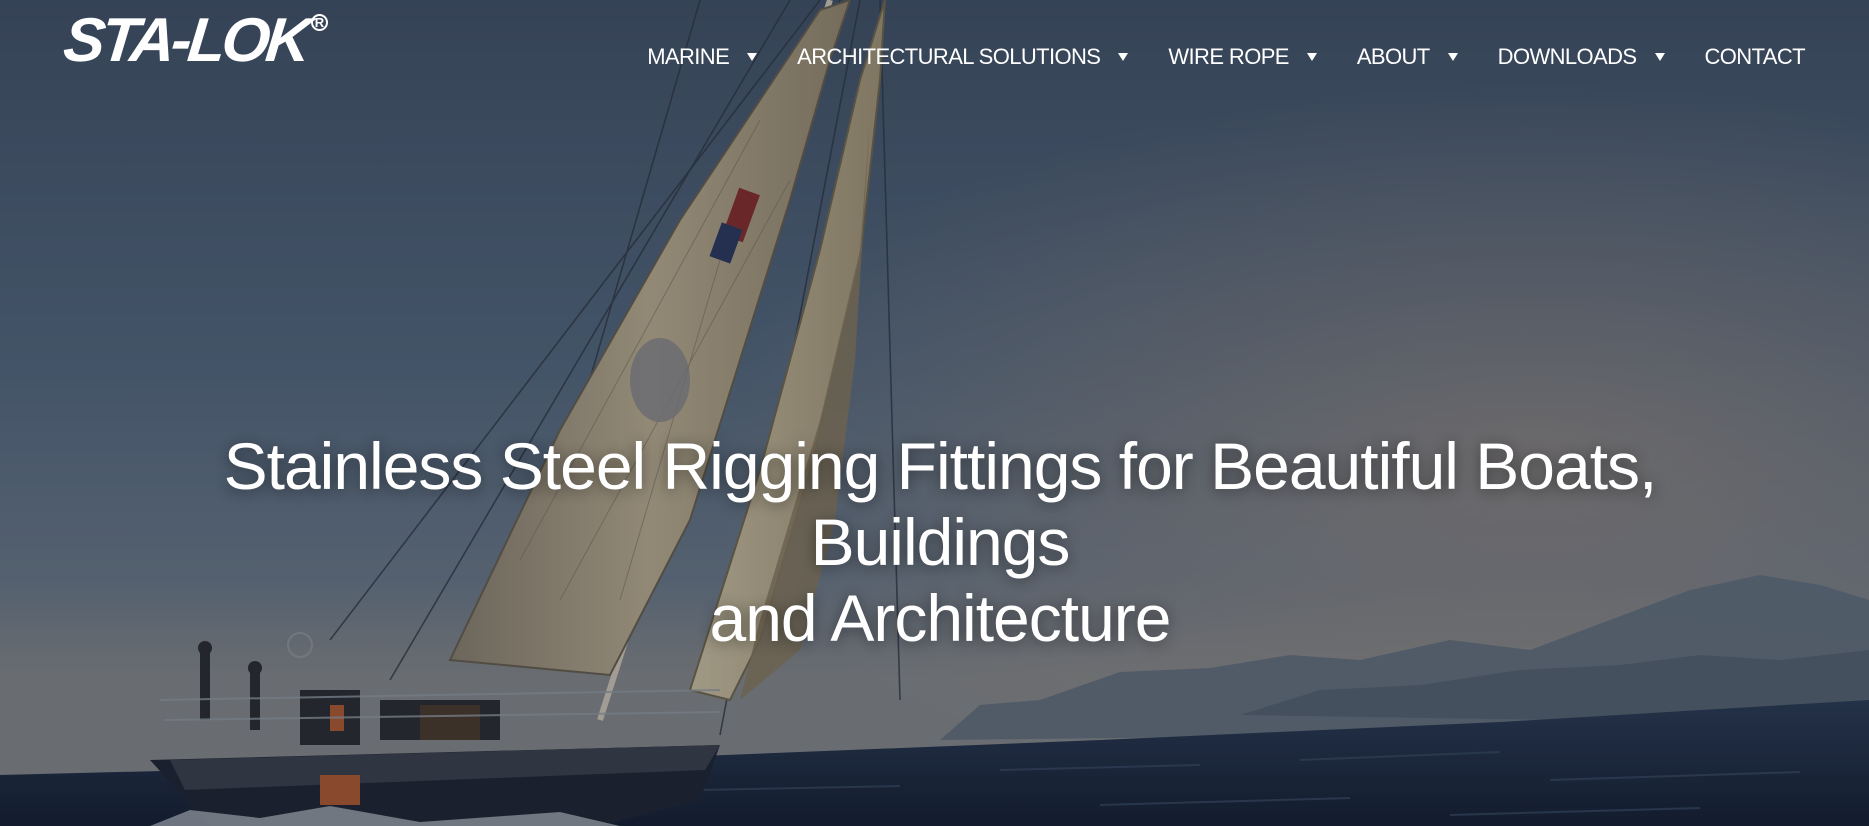 The height and width of the screenshot is (826, 1869). Describe the element at coordinates (1393, 56) in the screenshot. I see `nav-item-label: ABOUT` at that location.